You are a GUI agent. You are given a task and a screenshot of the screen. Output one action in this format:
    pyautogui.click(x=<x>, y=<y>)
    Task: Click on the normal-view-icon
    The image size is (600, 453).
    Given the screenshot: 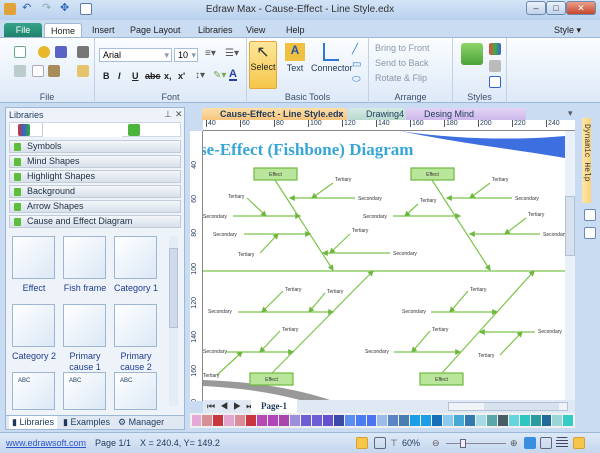 What is the action you would take?
    pyautogui.click(x=362, y=443)
    